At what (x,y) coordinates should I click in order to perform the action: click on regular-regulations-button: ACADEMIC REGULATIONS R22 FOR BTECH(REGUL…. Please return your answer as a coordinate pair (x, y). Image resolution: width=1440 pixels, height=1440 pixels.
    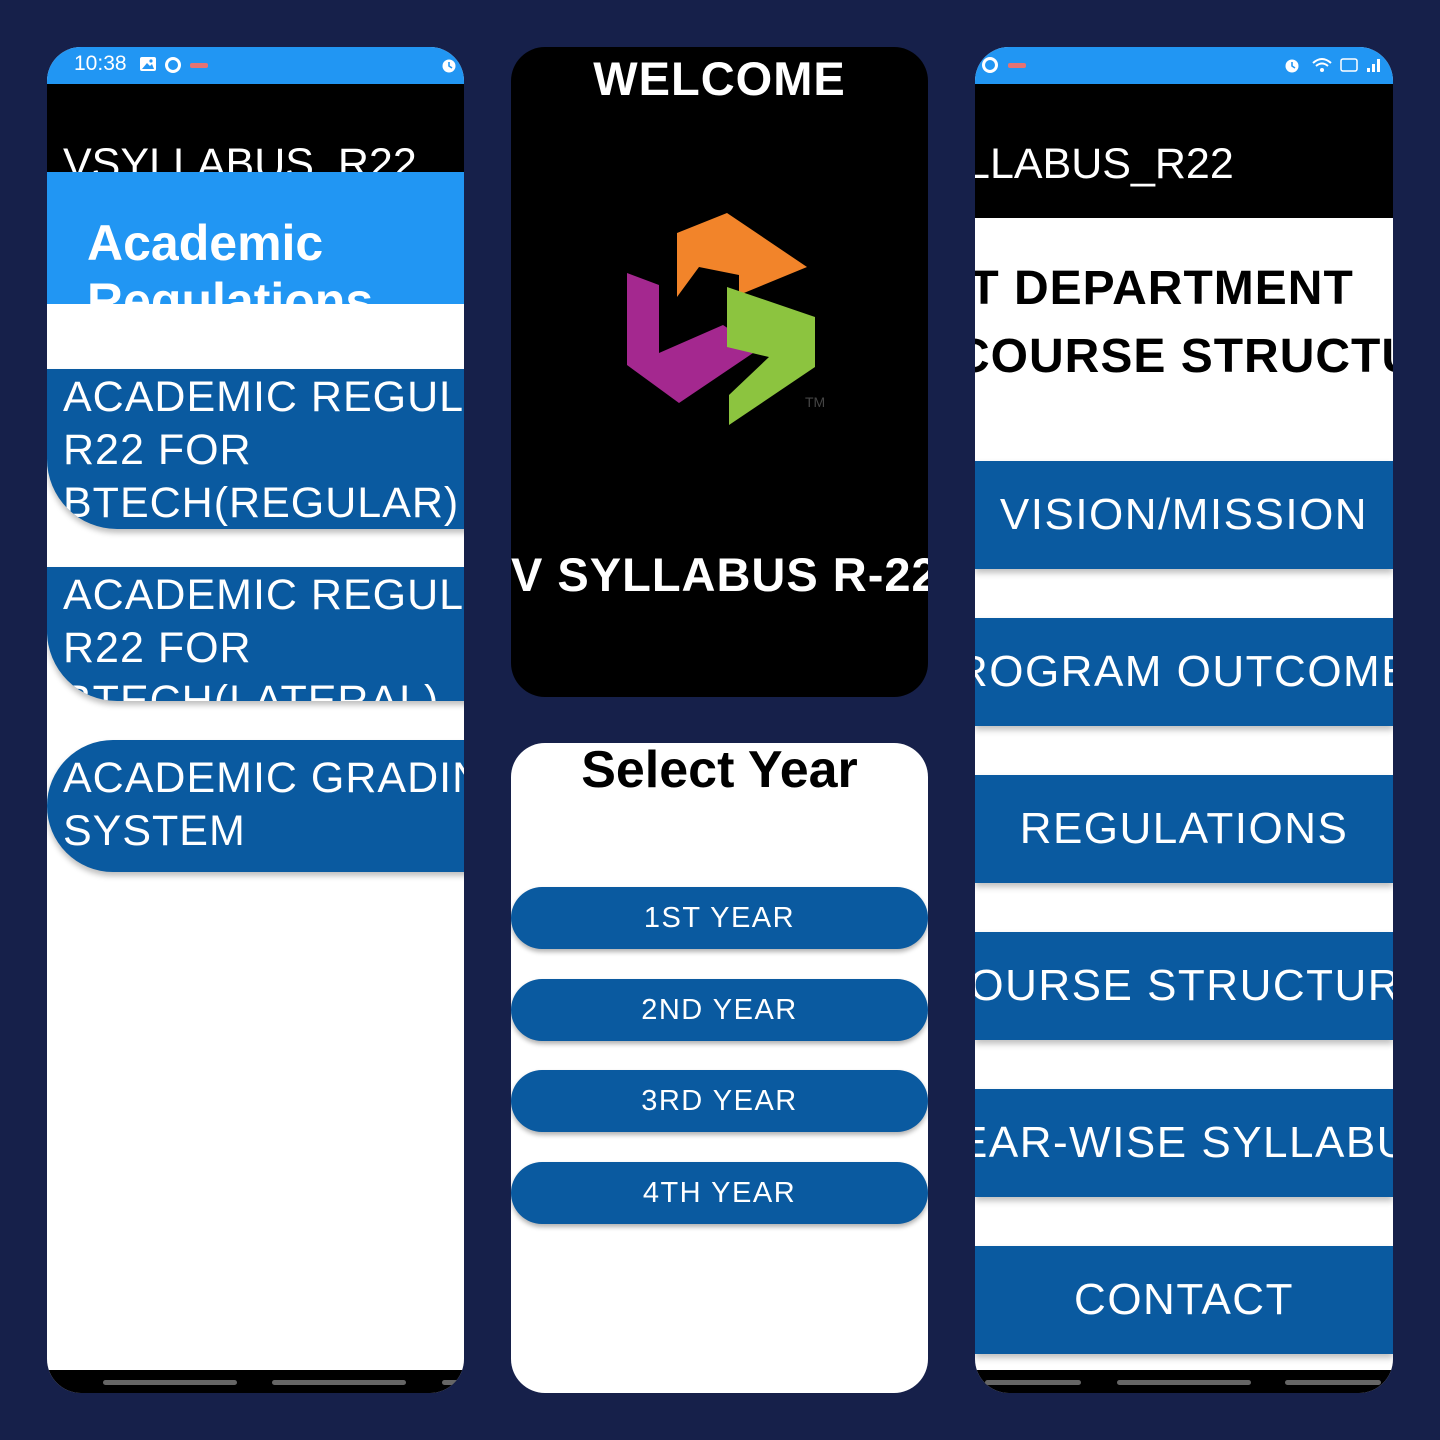
    Looking at the image, I should click on (255, 449).